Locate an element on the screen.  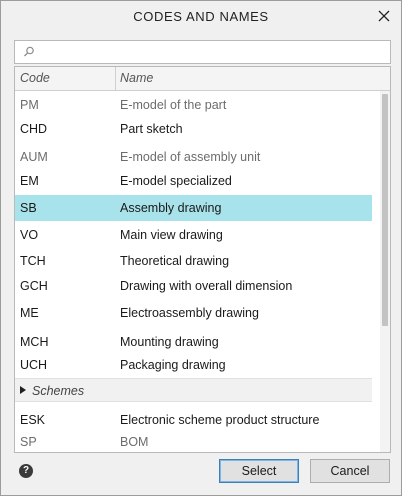
cancel-button: Cancel is located at coordinates (350, 471).